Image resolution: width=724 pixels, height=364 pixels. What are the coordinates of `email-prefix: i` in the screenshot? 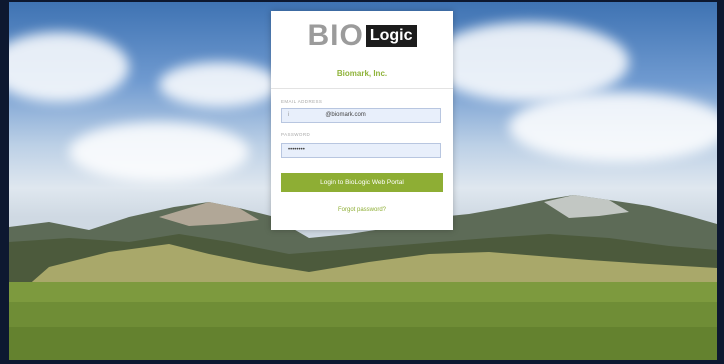 It's located at (289, 115).